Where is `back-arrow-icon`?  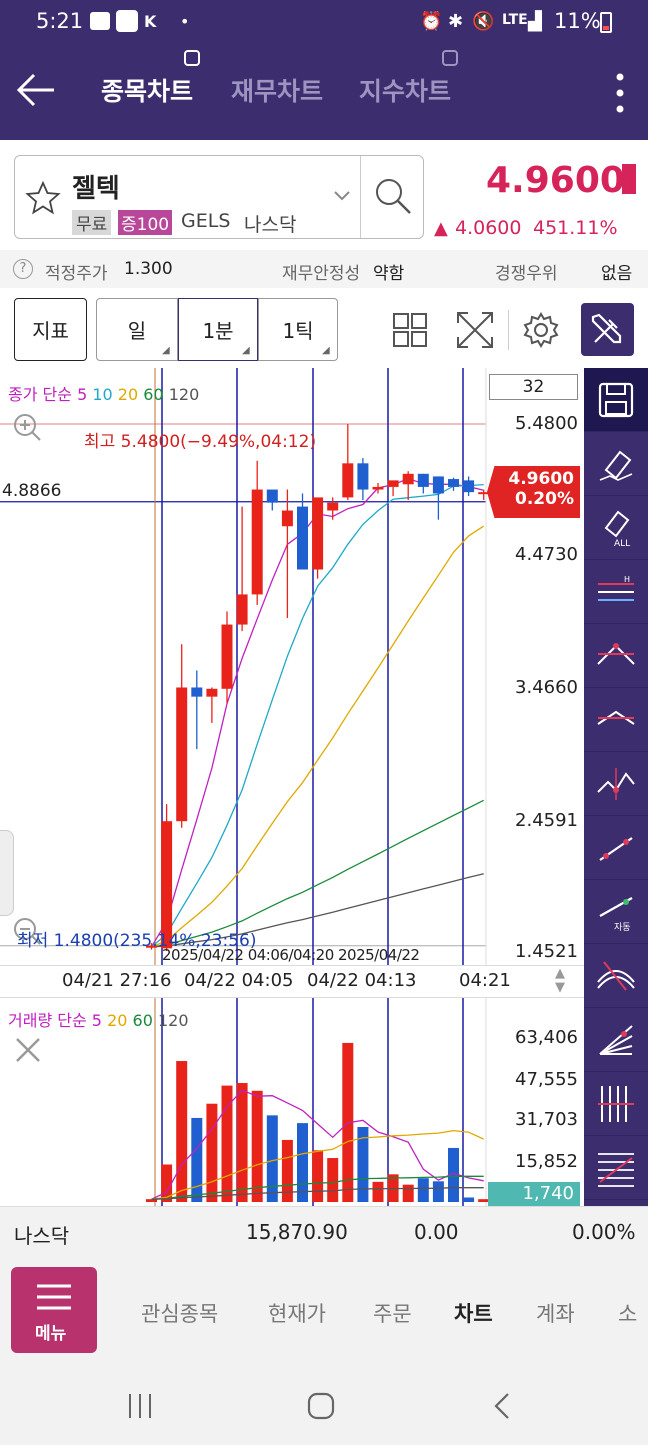
back-arrow-icon is located at coordinates (36, 90).